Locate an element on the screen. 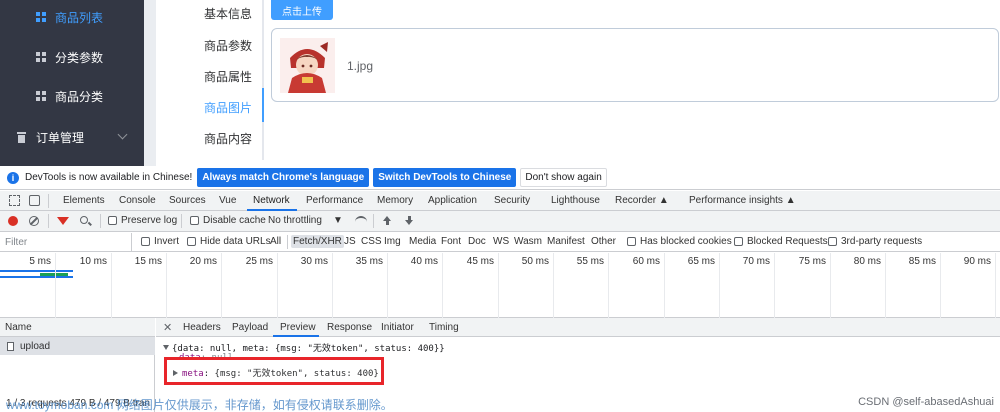  type-filter-font: Font is located at coordinates (451, 241).